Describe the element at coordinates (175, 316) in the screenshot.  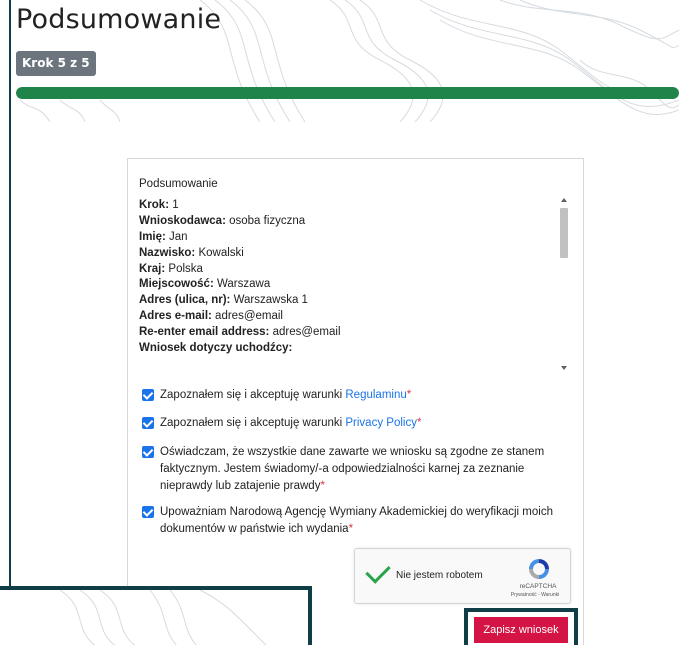
I see `summary-row-label: Adres e-mail:` at that location.